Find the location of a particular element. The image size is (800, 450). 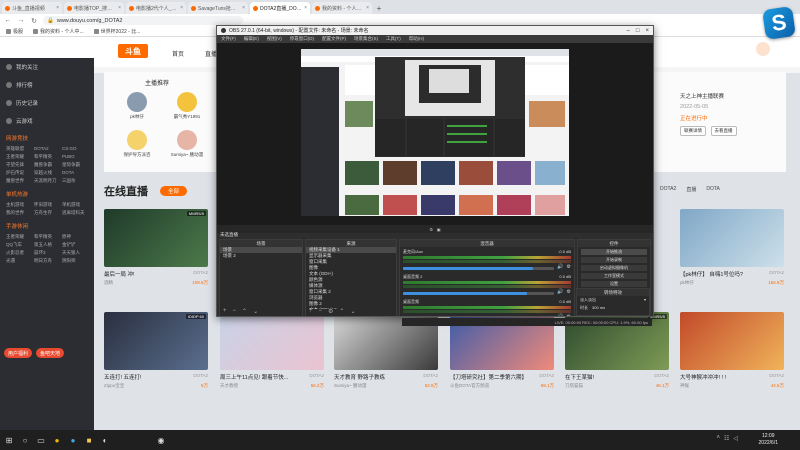

browser-tab-active: DOTA2直播_DOTA2直播...× is located at coordinates (280, 8).